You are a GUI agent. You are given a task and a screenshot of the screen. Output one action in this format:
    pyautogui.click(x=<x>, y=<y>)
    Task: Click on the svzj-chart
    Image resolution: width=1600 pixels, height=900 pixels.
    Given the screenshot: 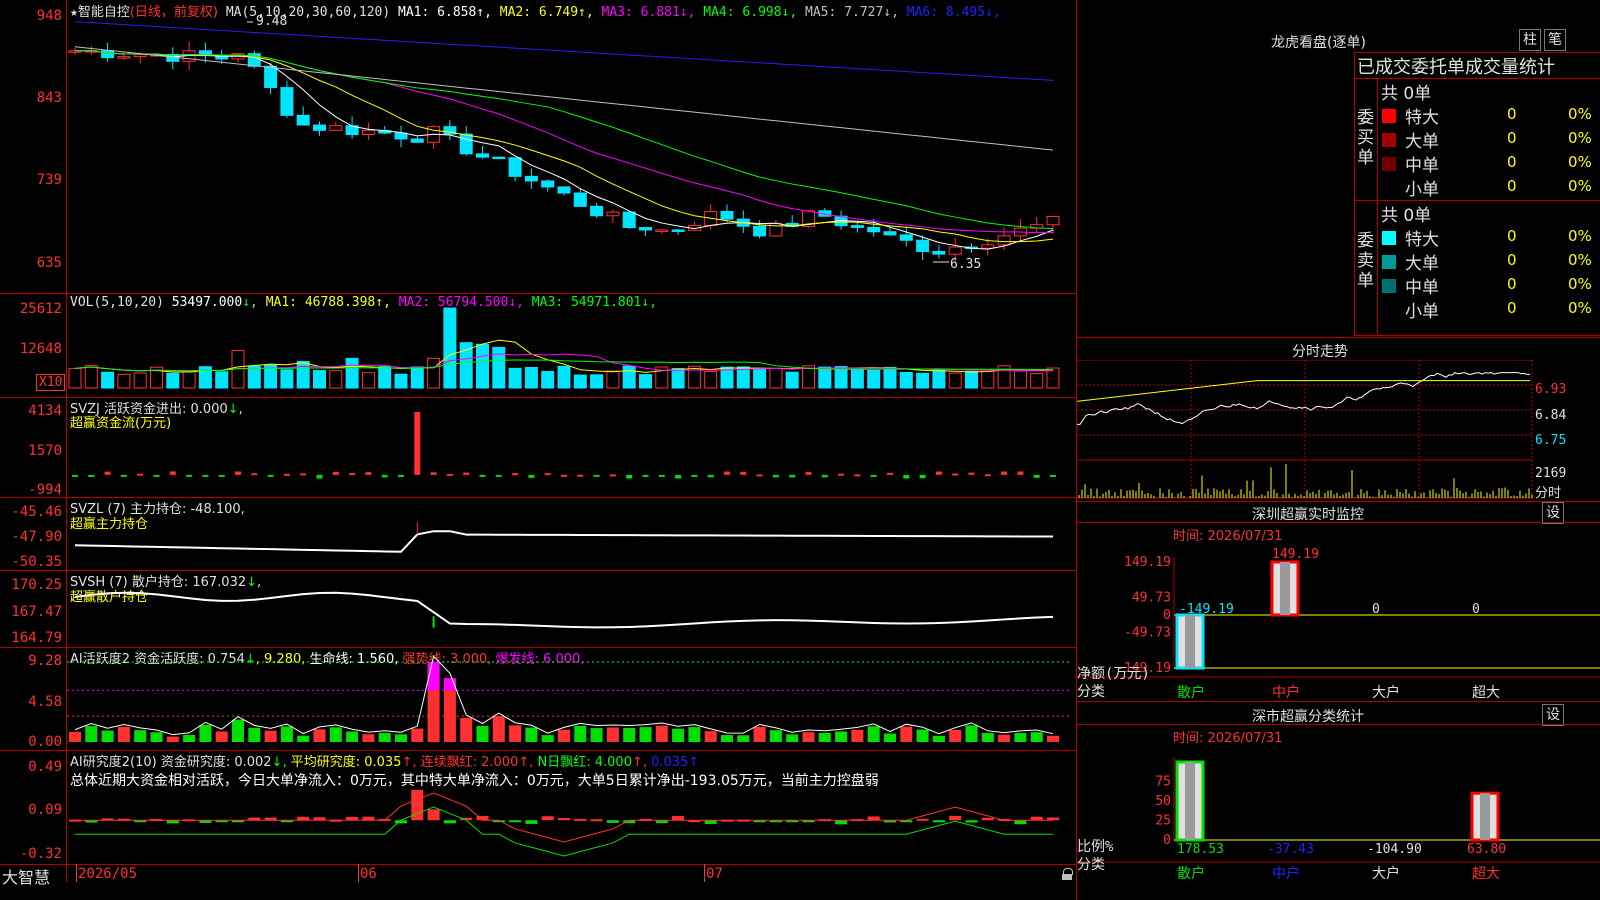 What is the action you would take?
    pyautogui.click(x=571, y=447)
    